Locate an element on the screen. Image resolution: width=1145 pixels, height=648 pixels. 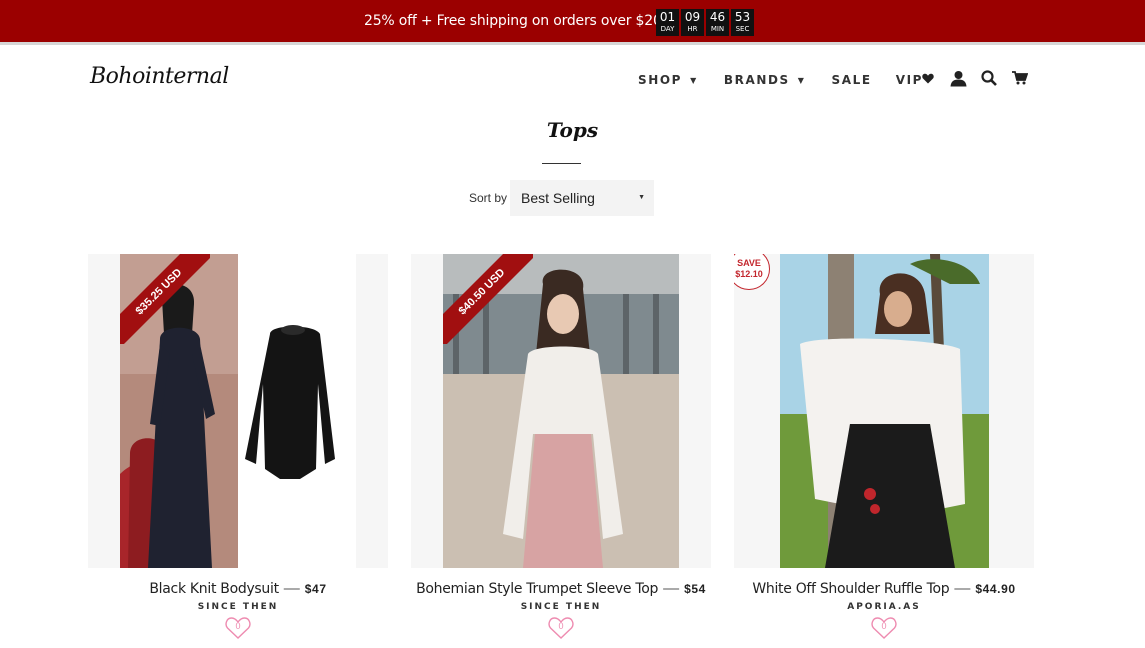
countdown-seconds: 53 SEC is located at coordinates (742, 22).